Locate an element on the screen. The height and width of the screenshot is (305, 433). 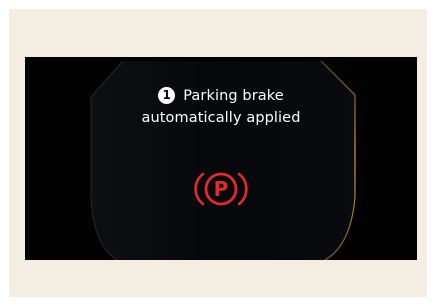
info-number-badge: 1 is located at coordinates (167, 95).